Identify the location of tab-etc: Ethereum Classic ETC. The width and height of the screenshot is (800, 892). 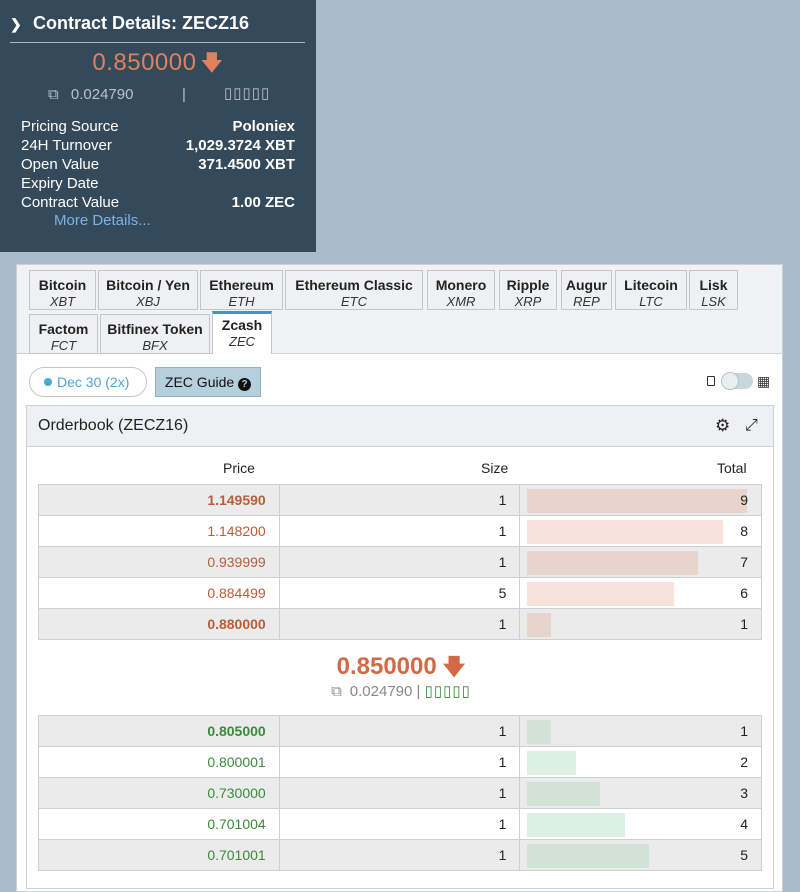
(354, 290).